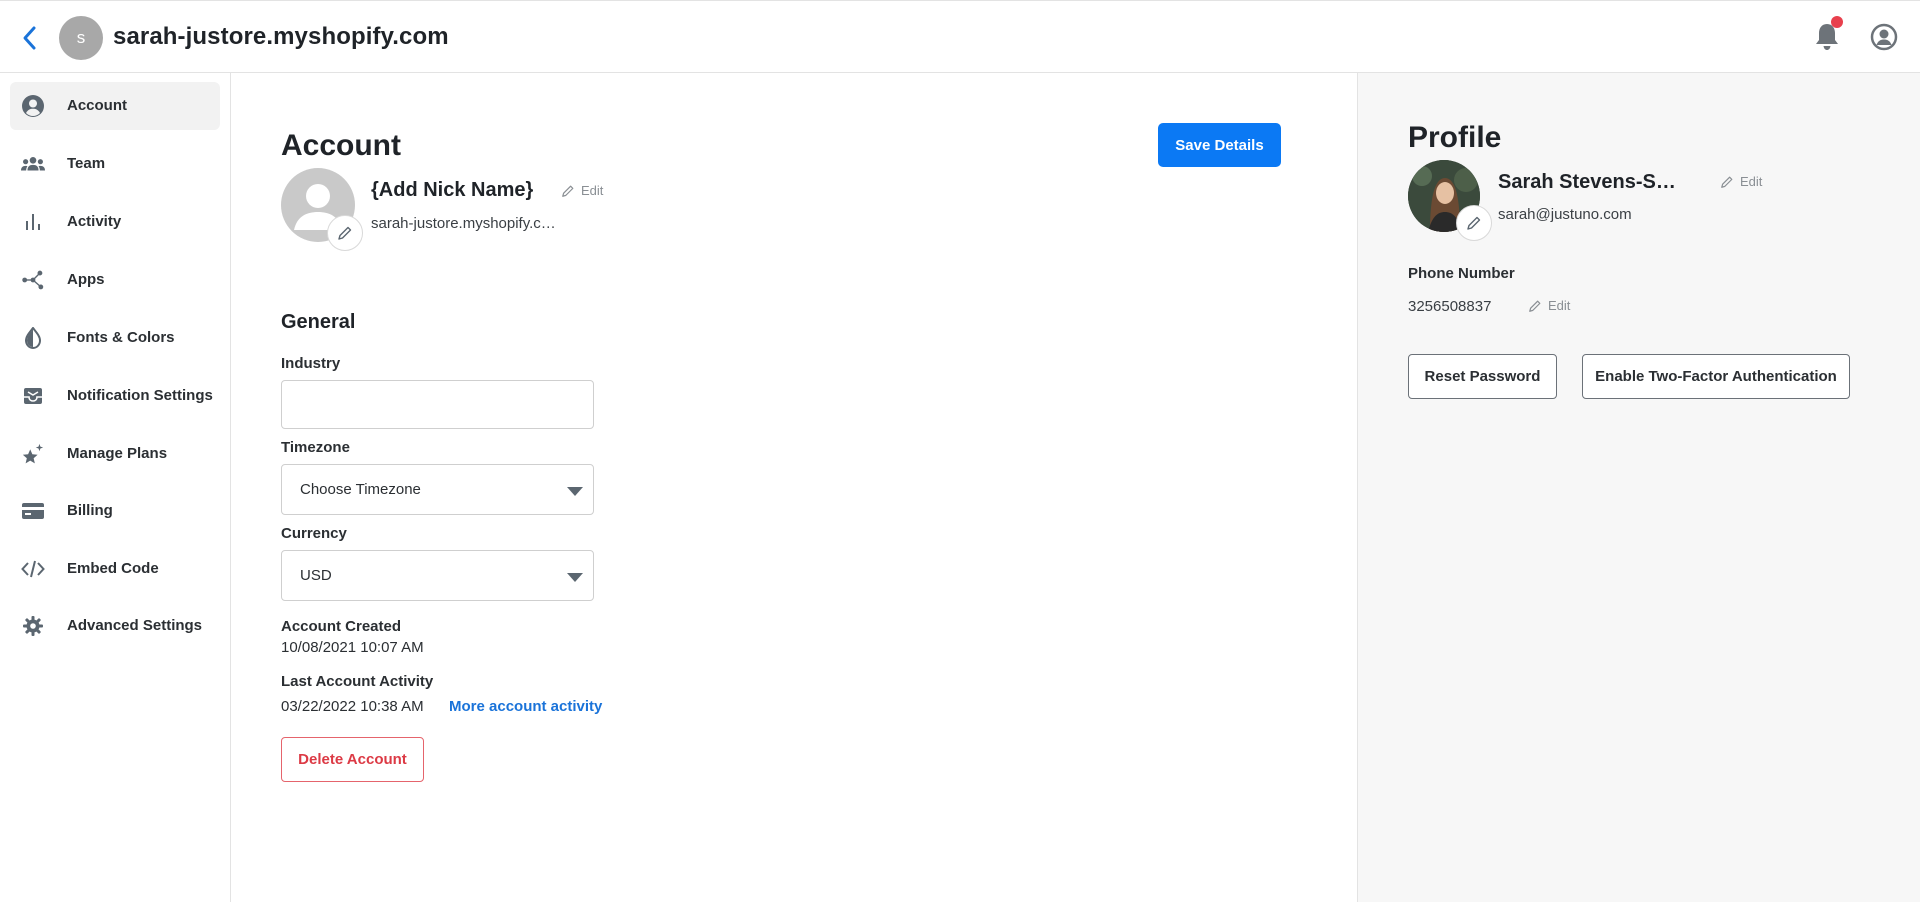  I want to click on currency-select-value: USD, so click(316, 575).